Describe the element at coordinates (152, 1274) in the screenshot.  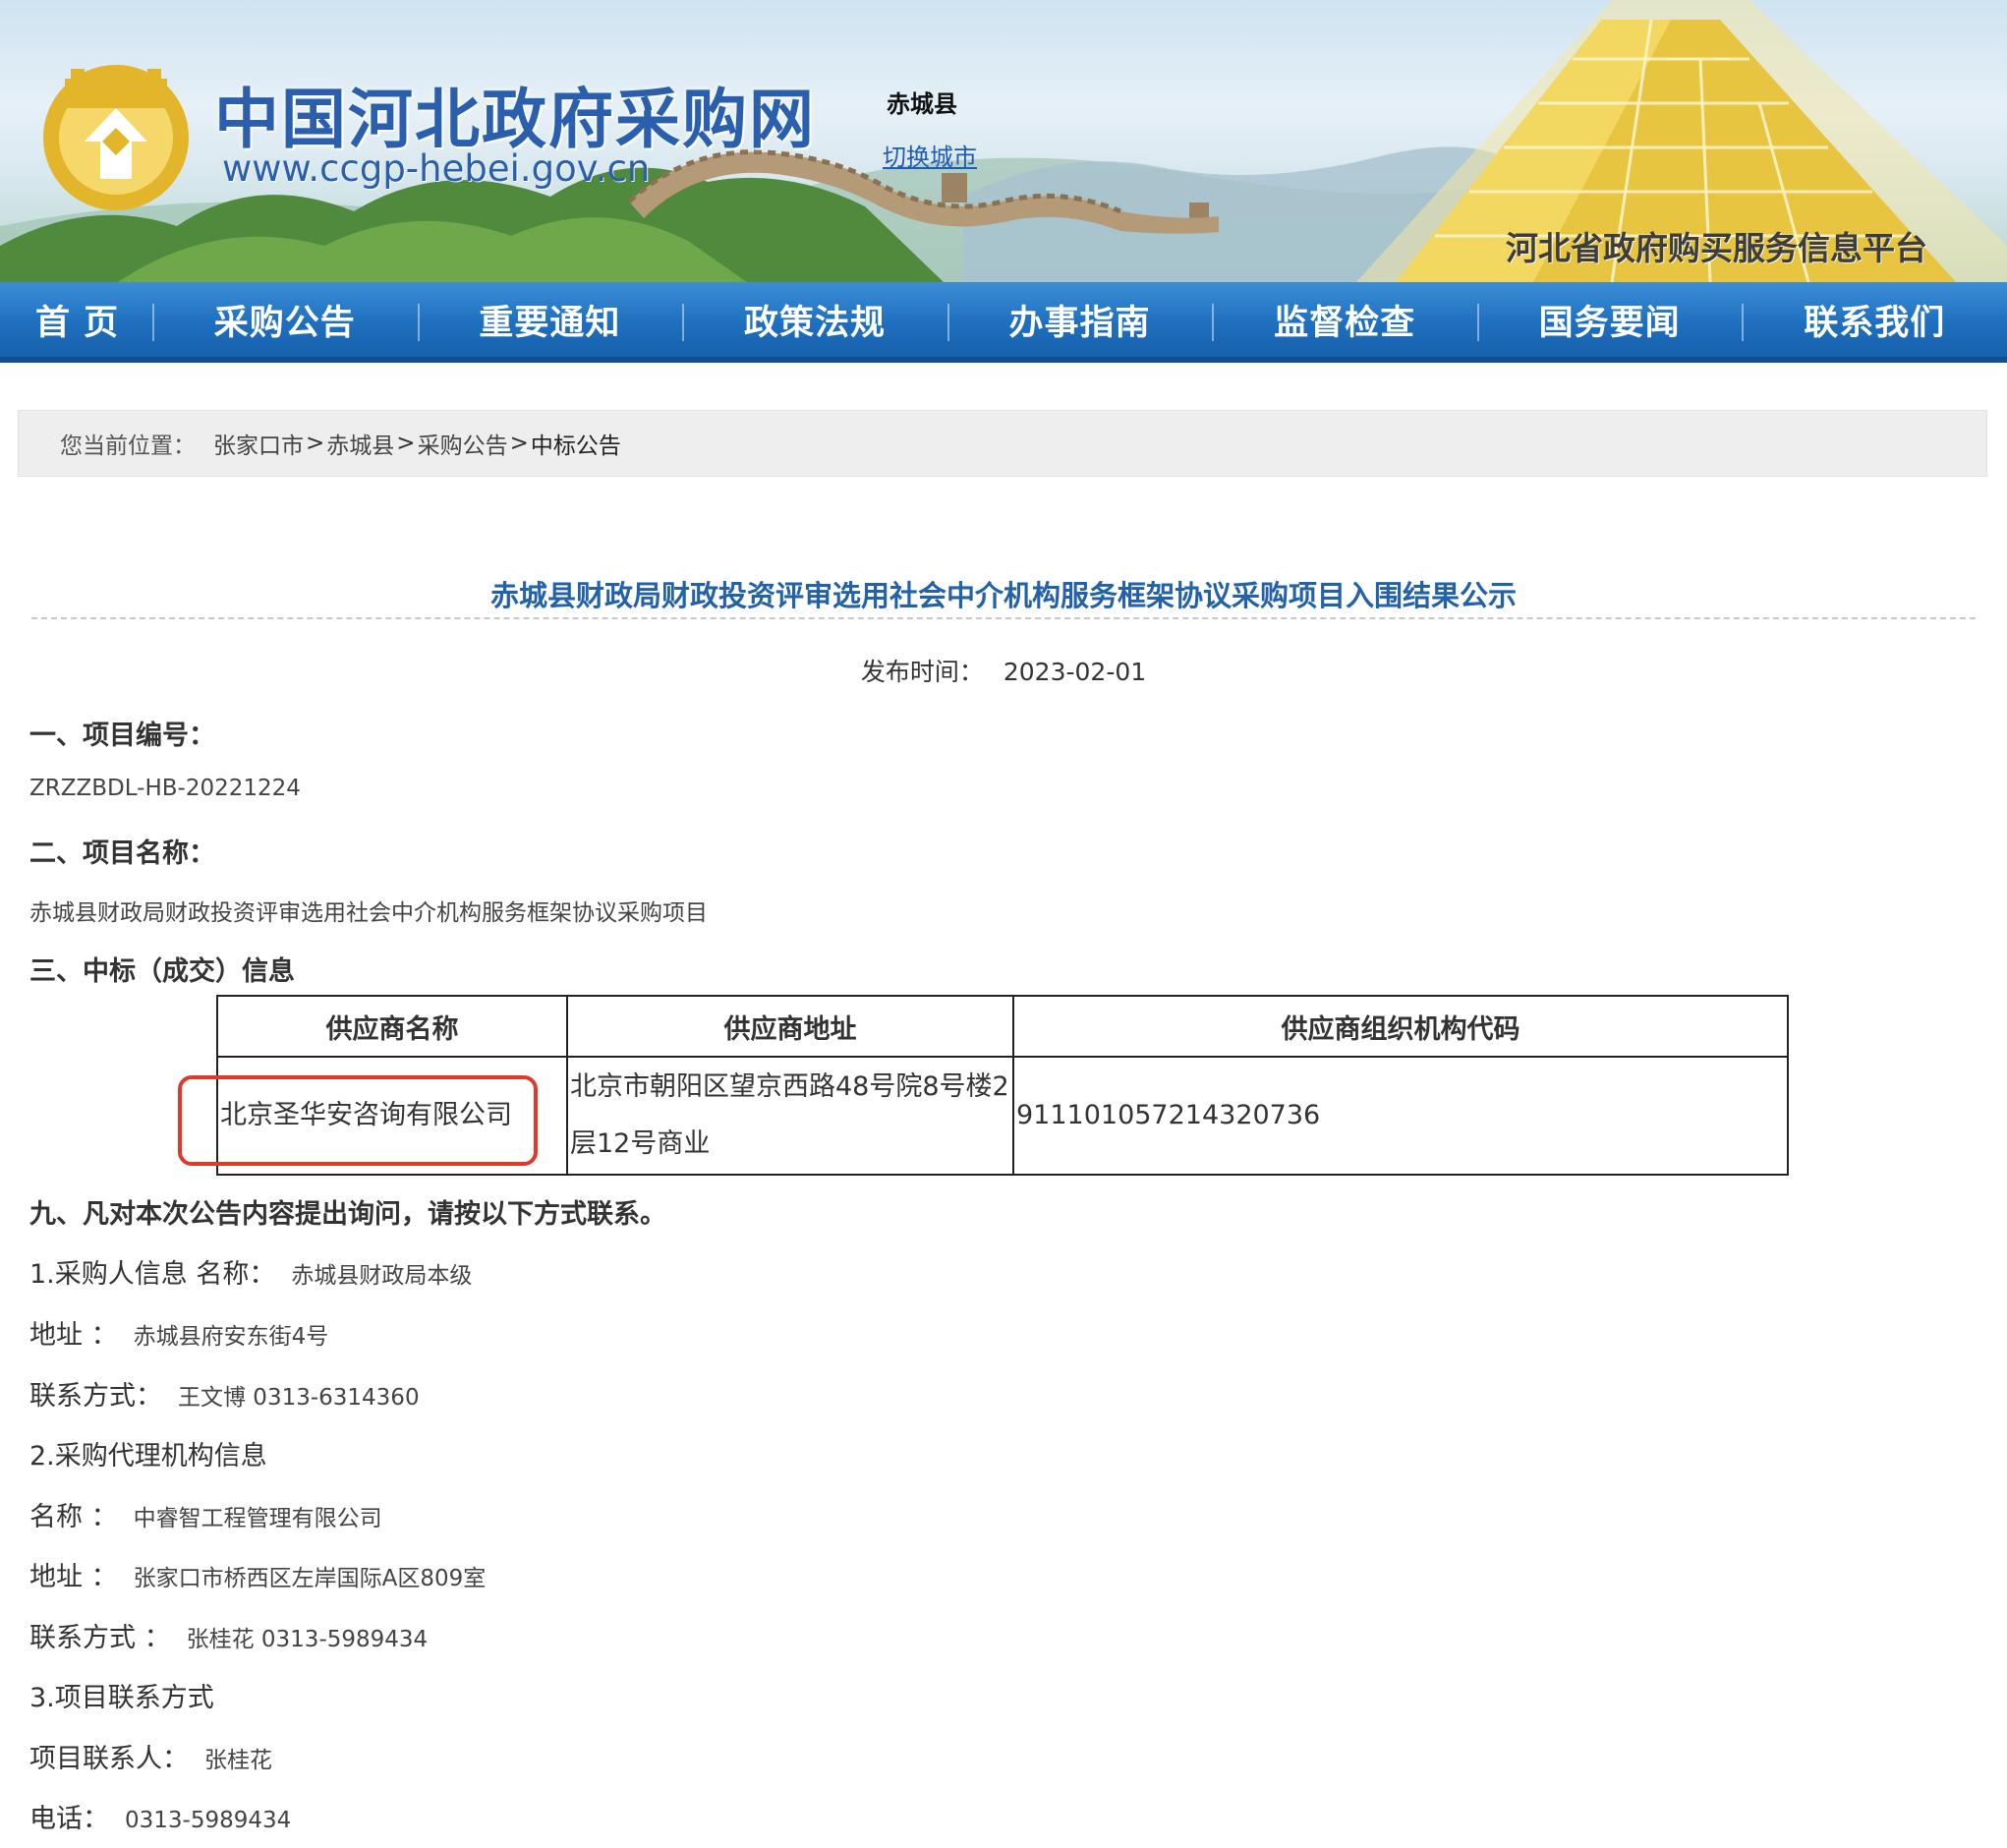
I see `purchaser-heading: 1.采购人信息 名称：` at that location.